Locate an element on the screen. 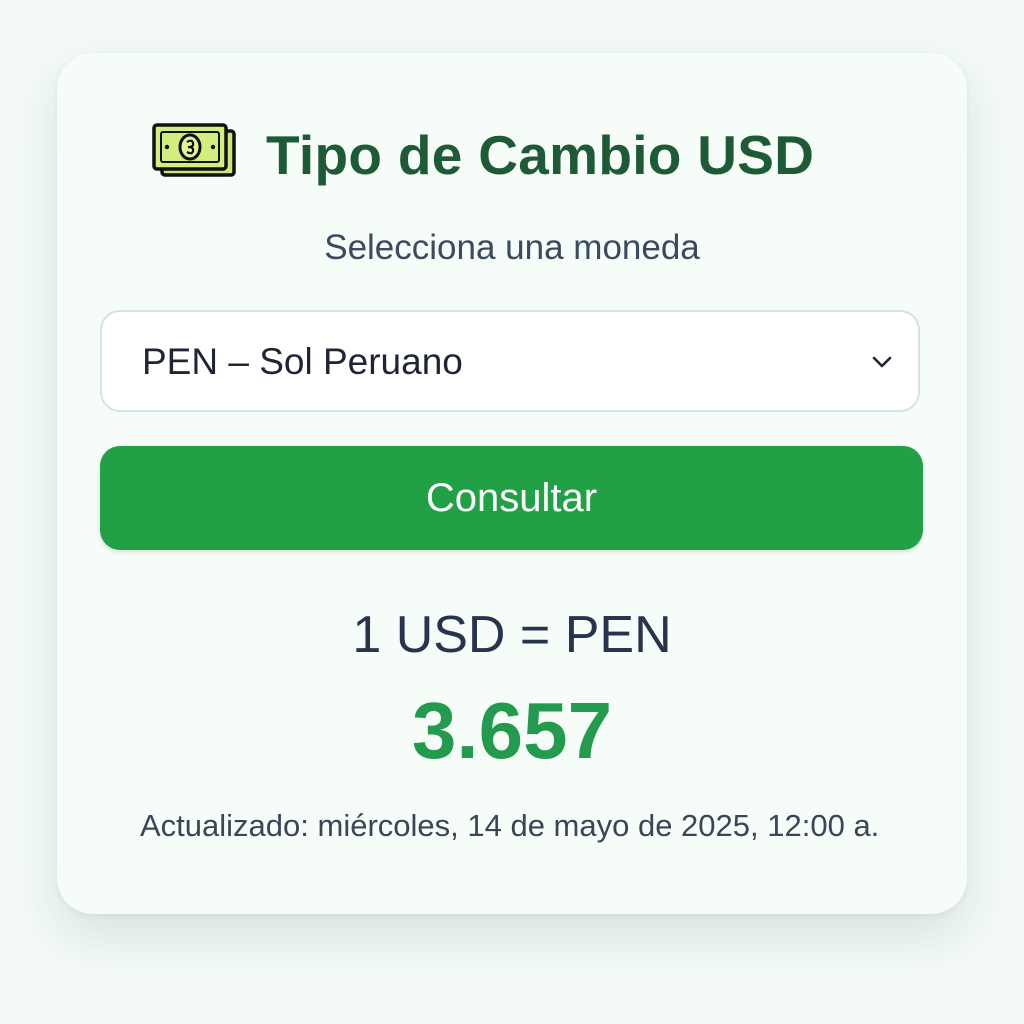 Image resolution: width=1024 pixels, height=1024 pixels. currency-prompt: Selecciona una moneda is located at coordinates (512, 247).